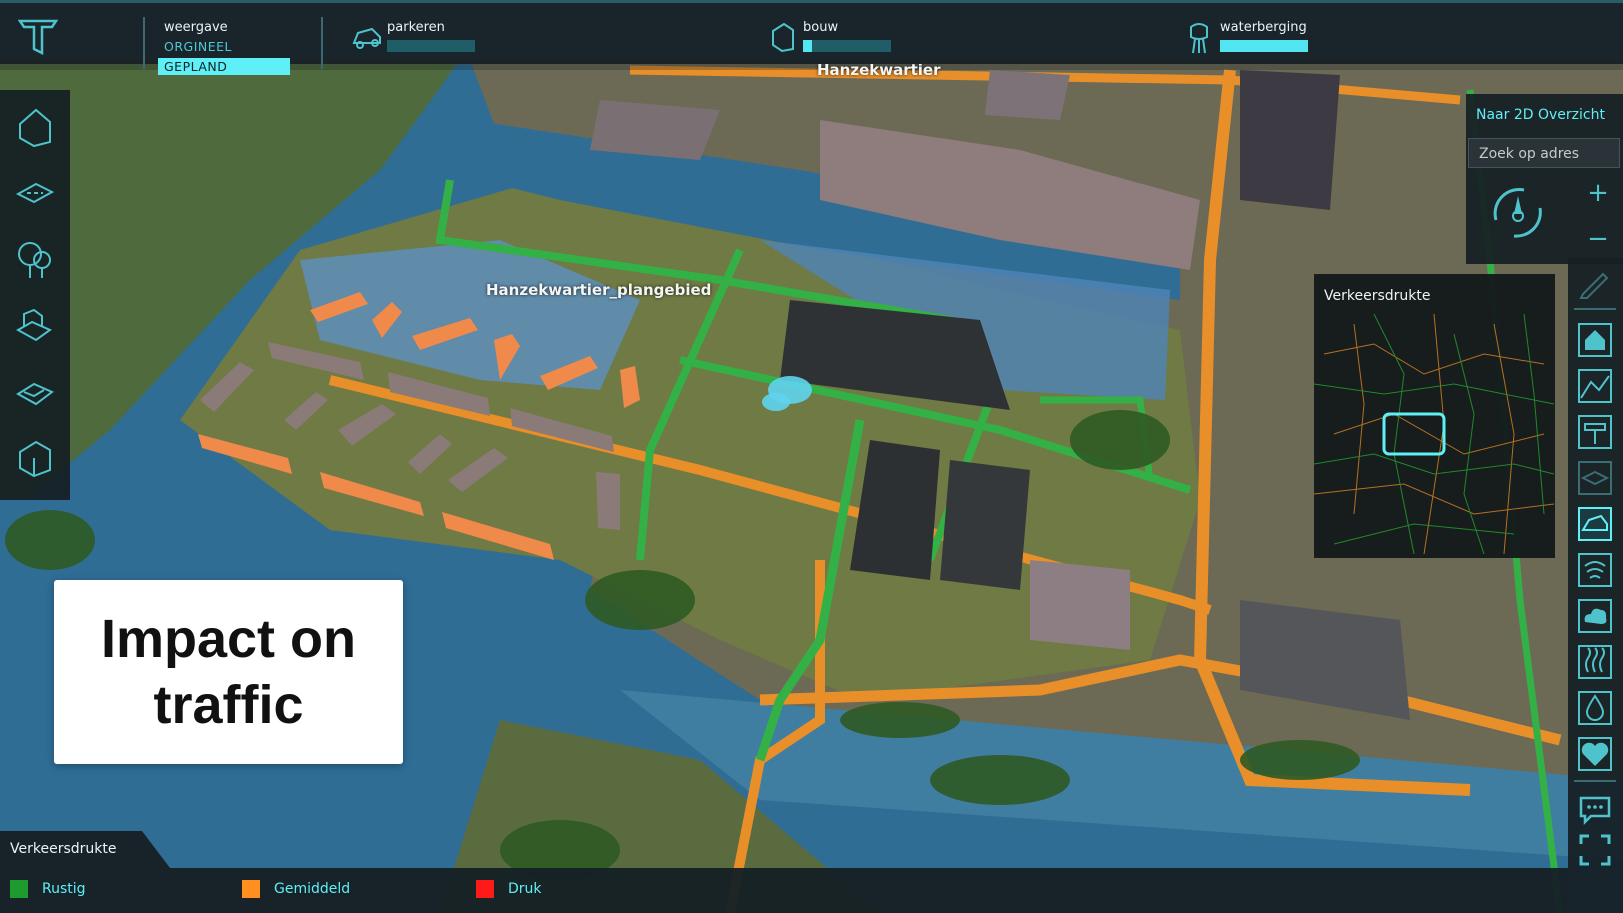 Image resolution: width=1623 pixels, height=913 pixels. Describe the element at coordinates (416, 27) in the screenshot. I see `indicator-parkeren-label: parkeren` at that location.